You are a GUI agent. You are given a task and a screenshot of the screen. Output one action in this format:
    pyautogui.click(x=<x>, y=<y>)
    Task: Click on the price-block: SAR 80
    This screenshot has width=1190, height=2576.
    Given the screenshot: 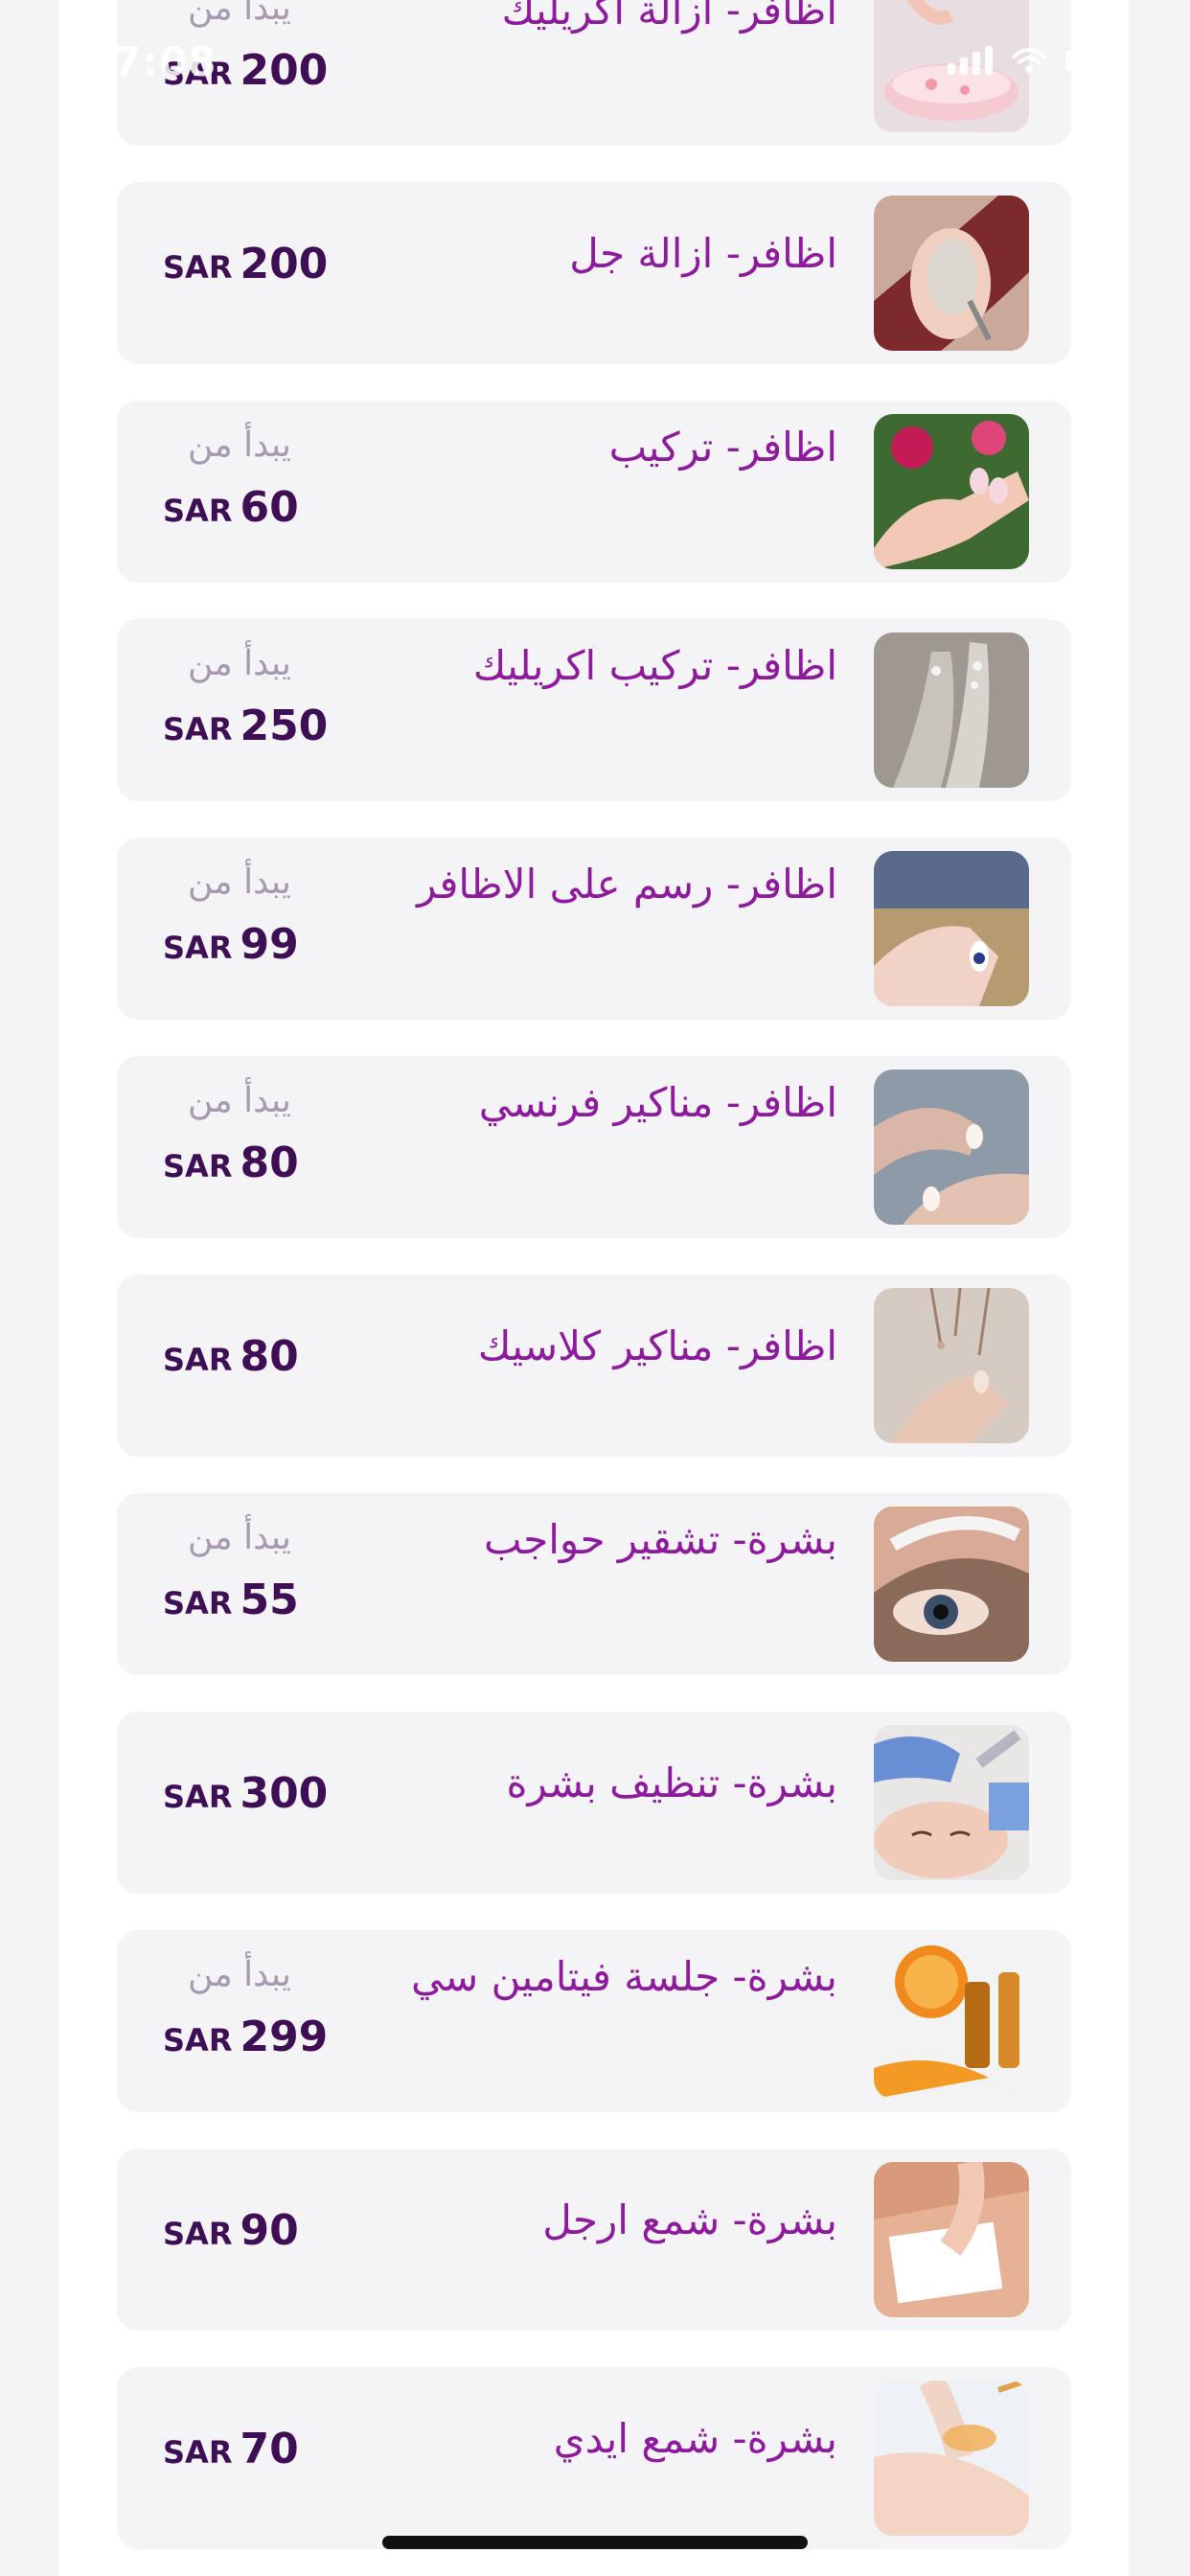 What is the action you would take?
    pyautogui.click(x=273, y=1366)
    